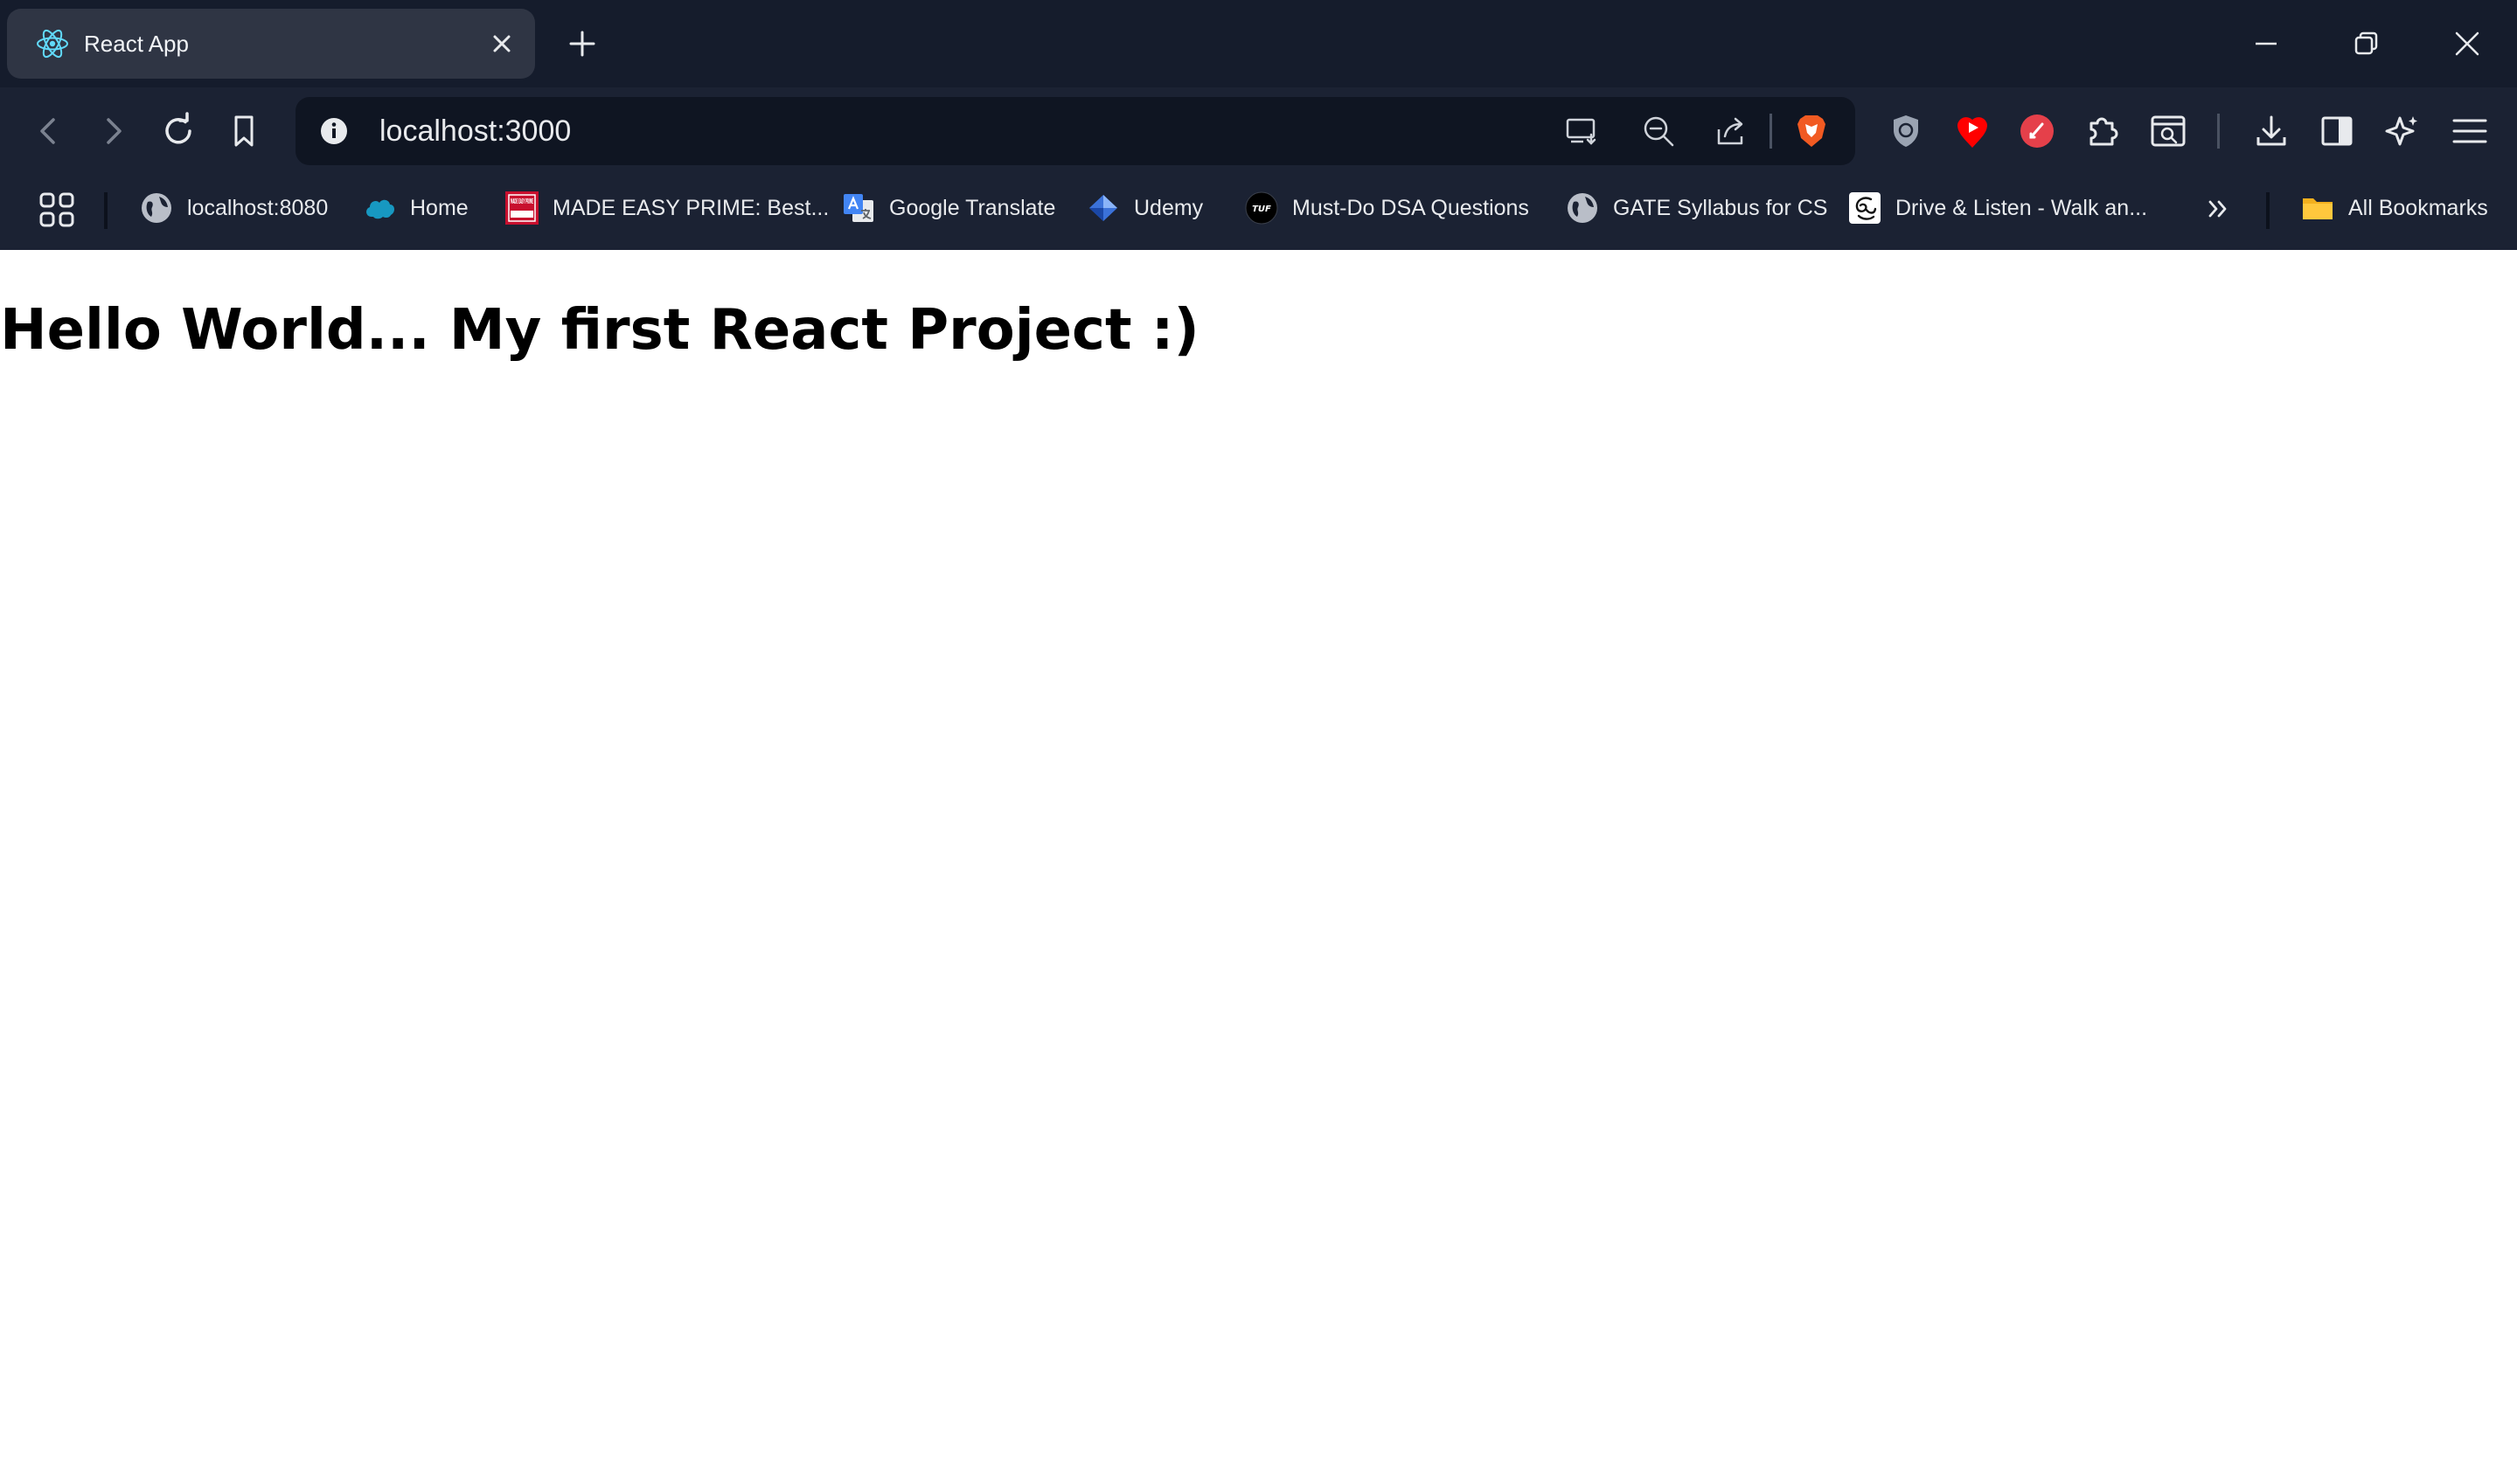  What do you see at coordinates (522, 201) in the screenshot?
I see `made-easy-icon-text: MADE EASY PRIME` at bounding box center [522, 201].